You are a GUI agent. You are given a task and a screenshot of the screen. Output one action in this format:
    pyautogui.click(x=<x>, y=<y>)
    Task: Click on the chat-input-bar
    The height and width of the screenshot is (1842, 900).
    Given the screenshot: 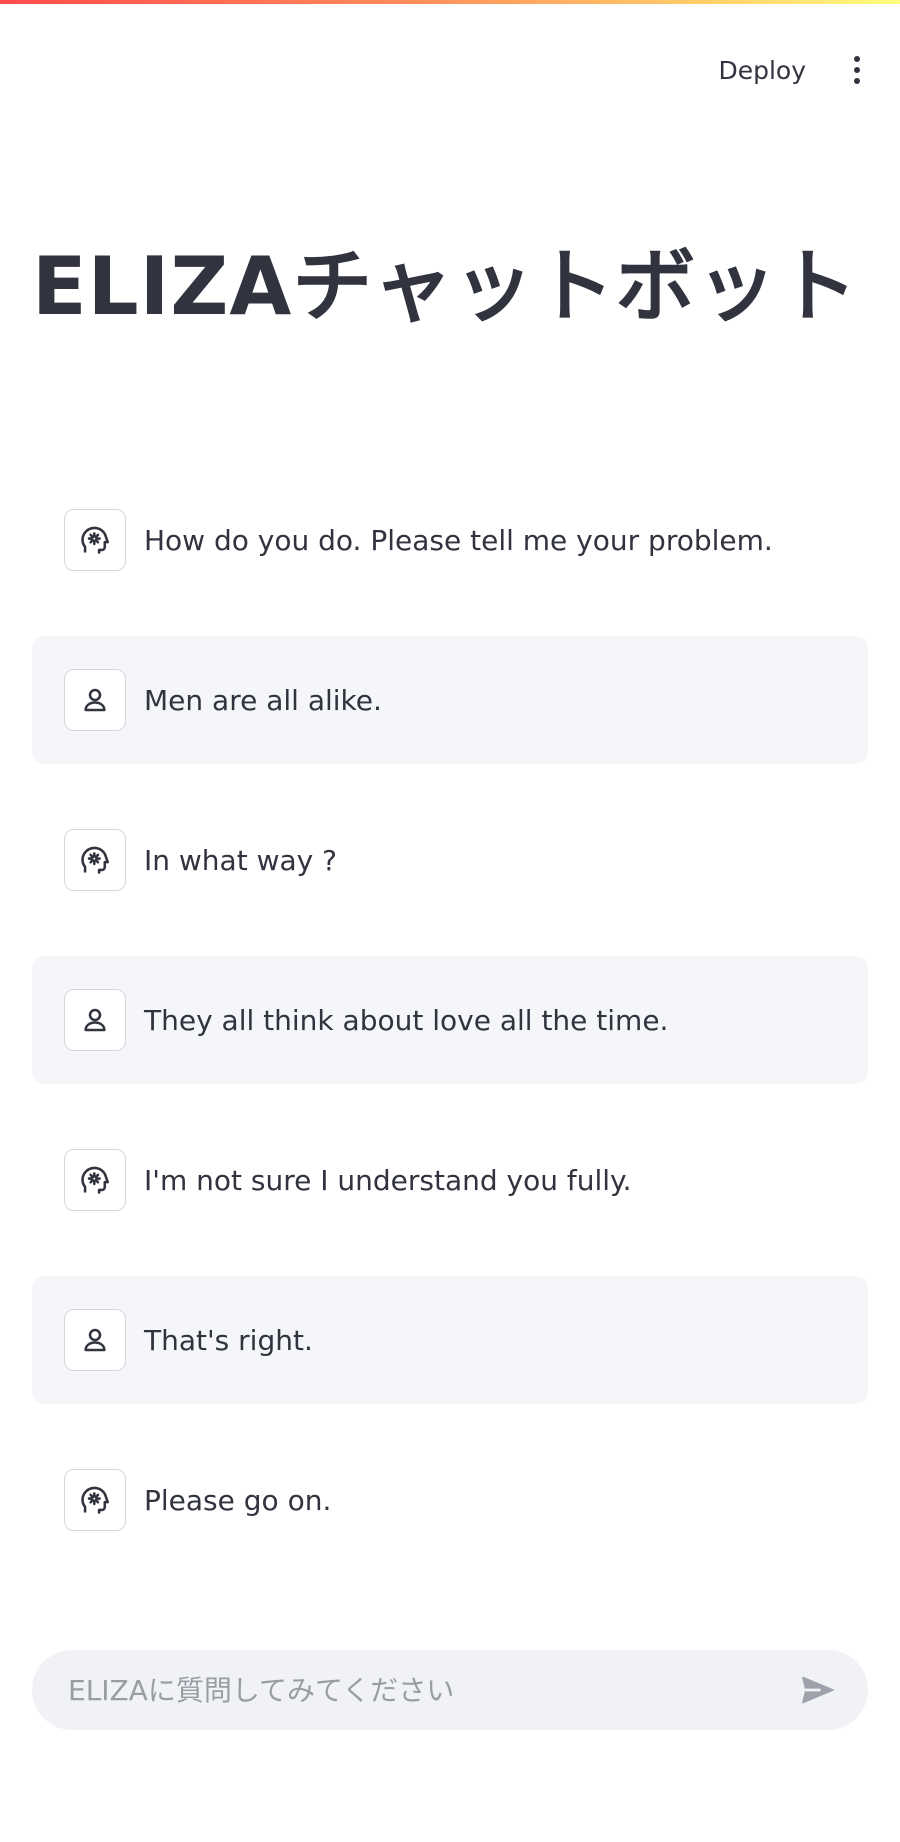 What is the action you would take?
    pyautogui.click(x=450, y=1690)
    